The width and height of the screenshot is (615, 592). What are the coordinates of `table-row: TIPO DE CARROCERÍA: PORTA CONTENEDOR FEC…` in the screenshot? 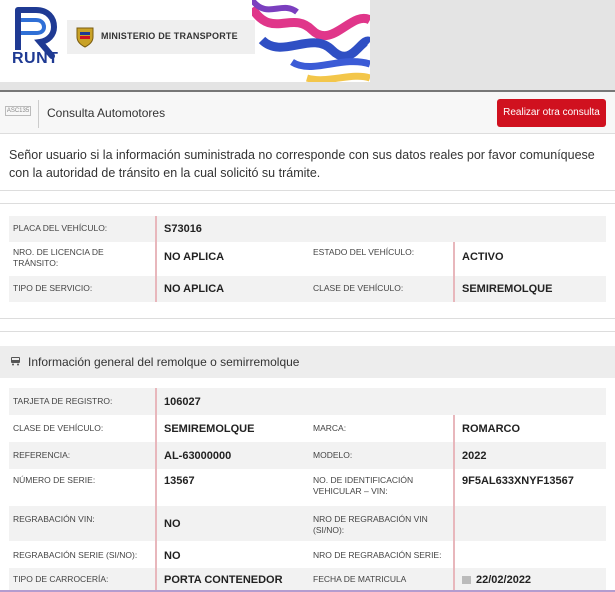 It's located at (307, 579).